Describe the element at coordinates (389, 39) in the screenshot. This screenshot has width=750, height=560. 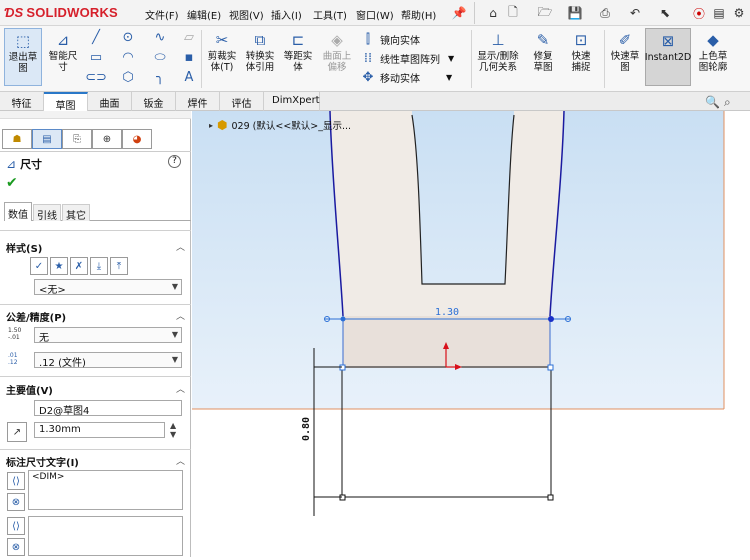
I see `mirror-entities-button: ⫿ 镜向实体` at that location.